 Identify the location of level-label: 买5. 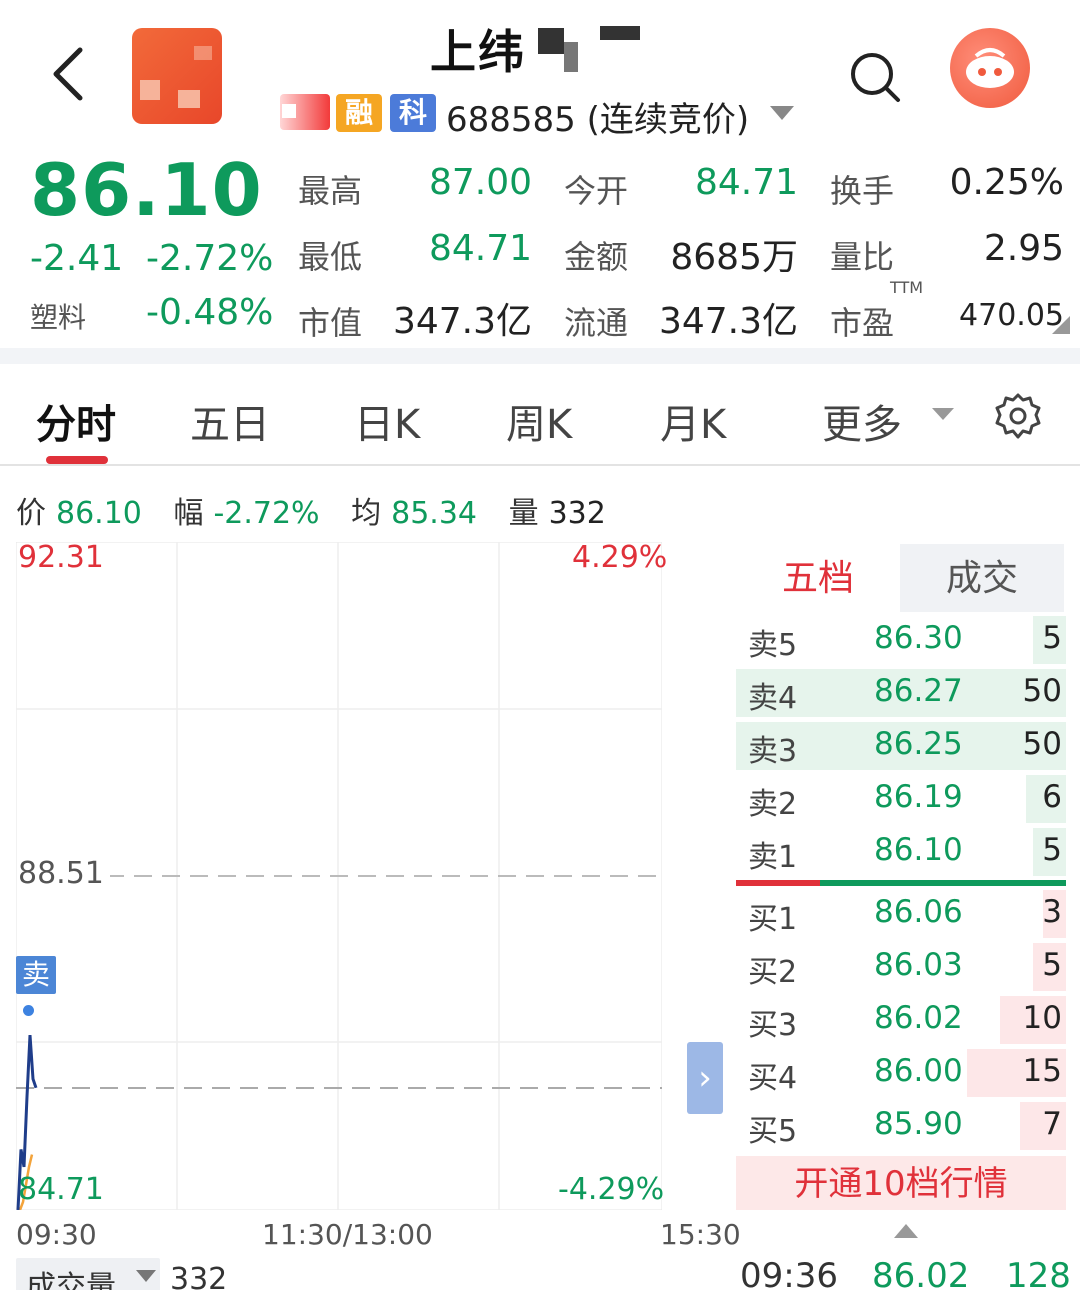
(773, 1131).